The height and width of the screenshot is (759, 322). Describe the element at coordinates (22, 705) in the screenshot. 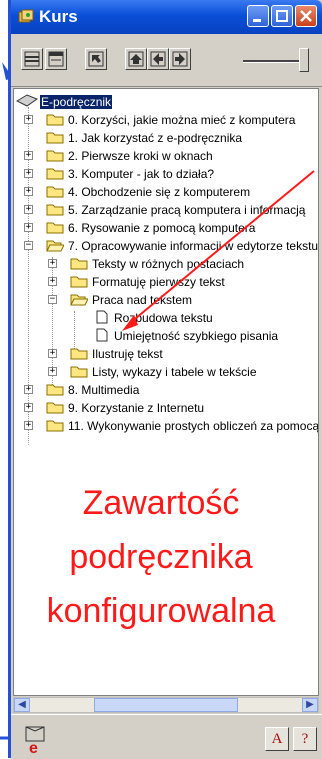

I see `scroll-left-button: ◀` at that location.